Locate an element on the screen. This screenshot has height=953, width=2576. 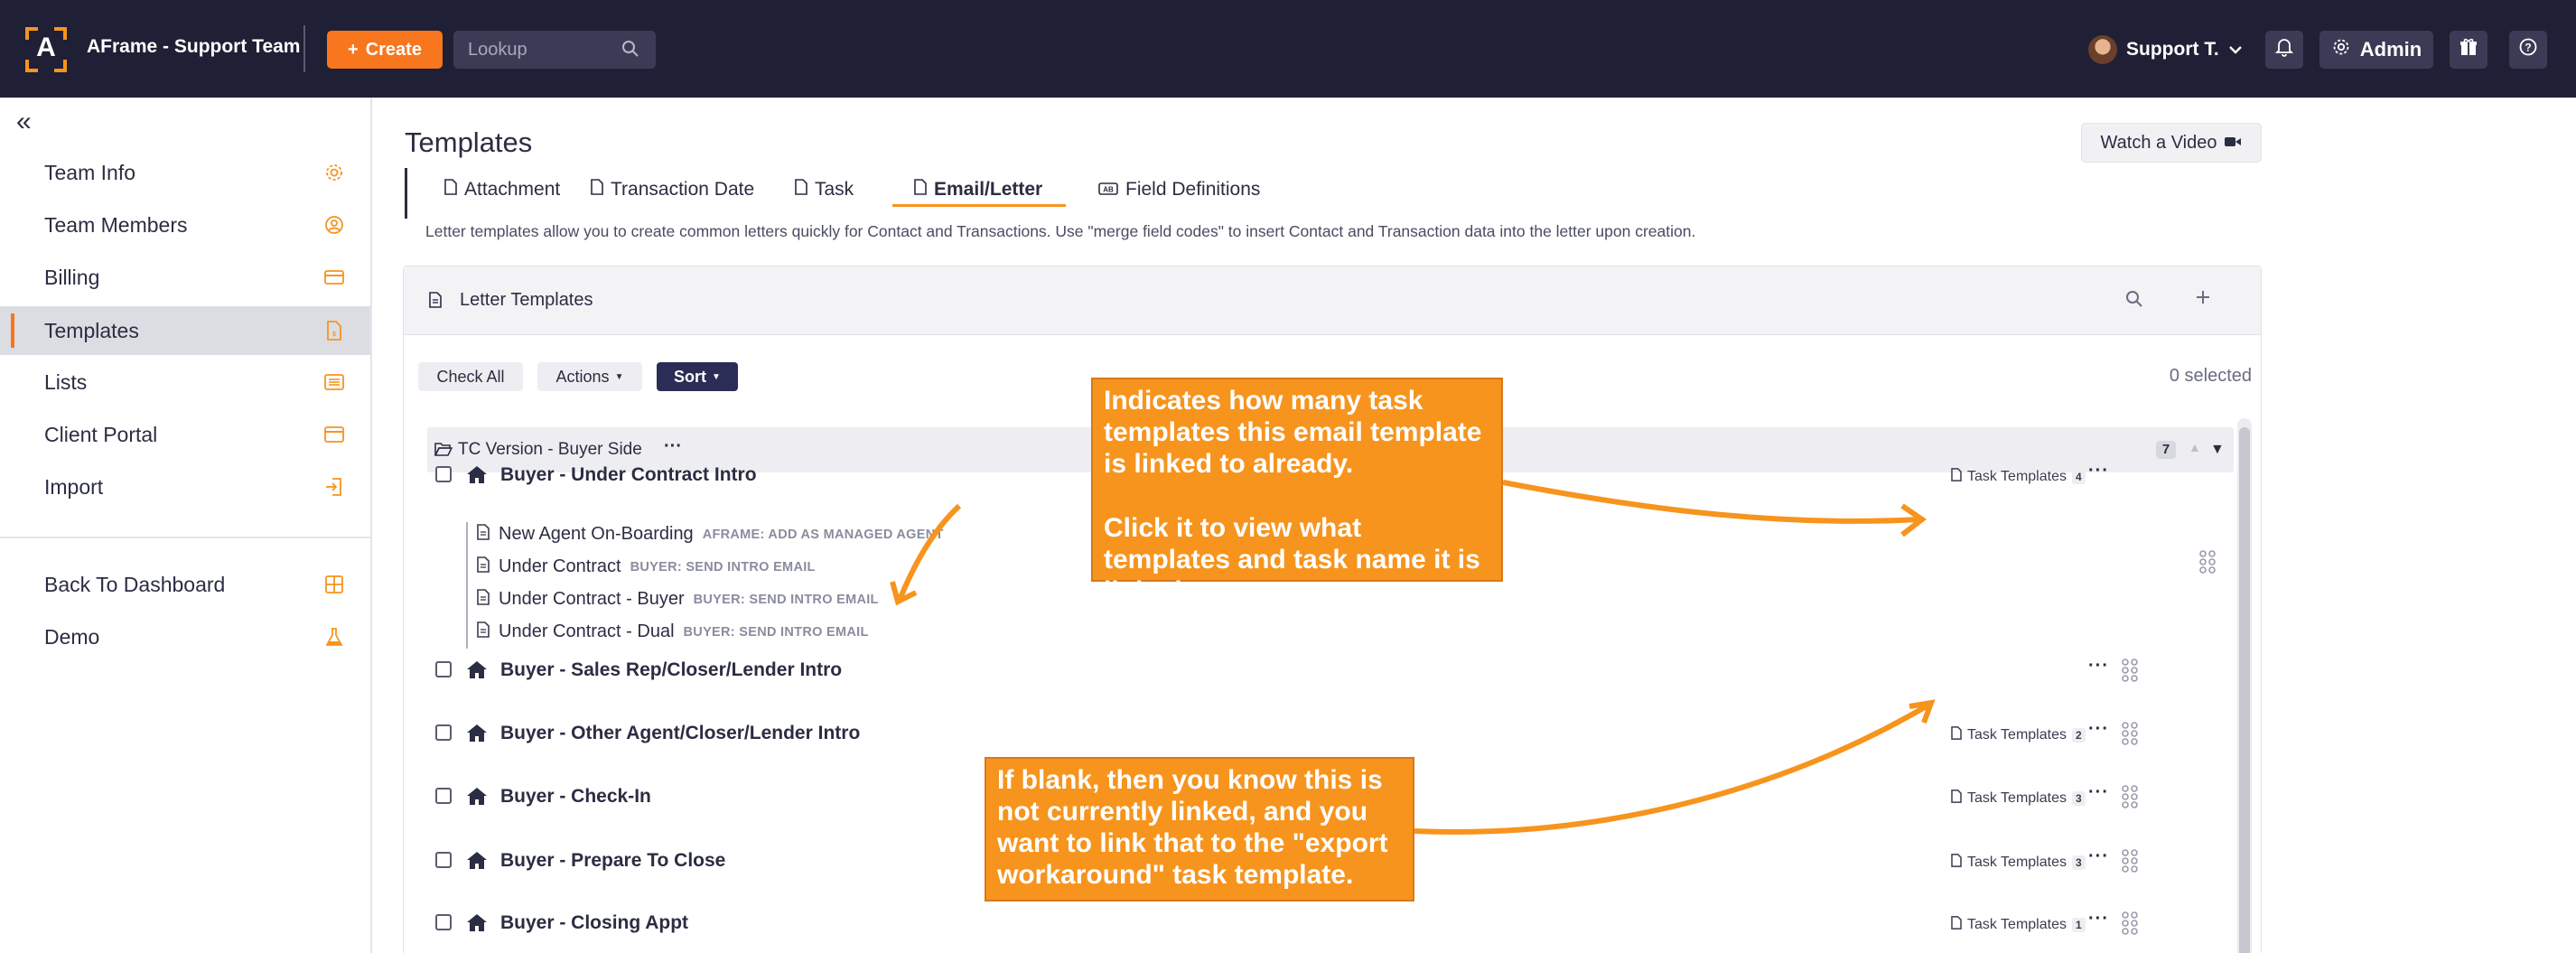
linked-task-name: AFRAME: ADD AS MANAGED AGENT is located at coordinates (823, 534).